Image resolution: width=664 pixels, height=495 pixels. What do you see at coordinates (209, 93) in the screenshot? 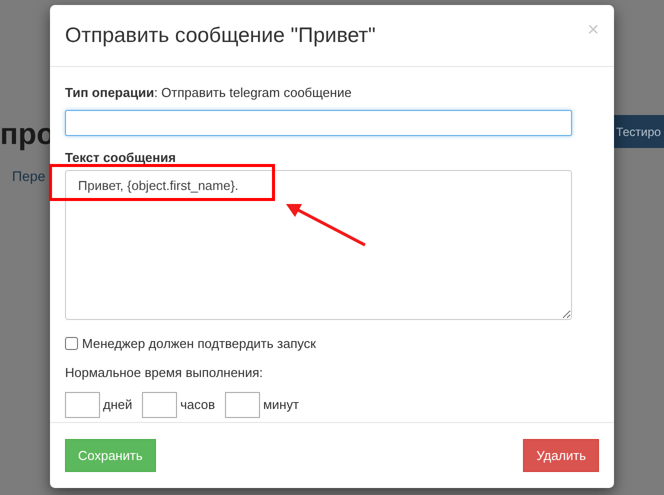
I see `operation-type: Тип операции: Отправить telegram сообщение` at bounding box center [209, 93].